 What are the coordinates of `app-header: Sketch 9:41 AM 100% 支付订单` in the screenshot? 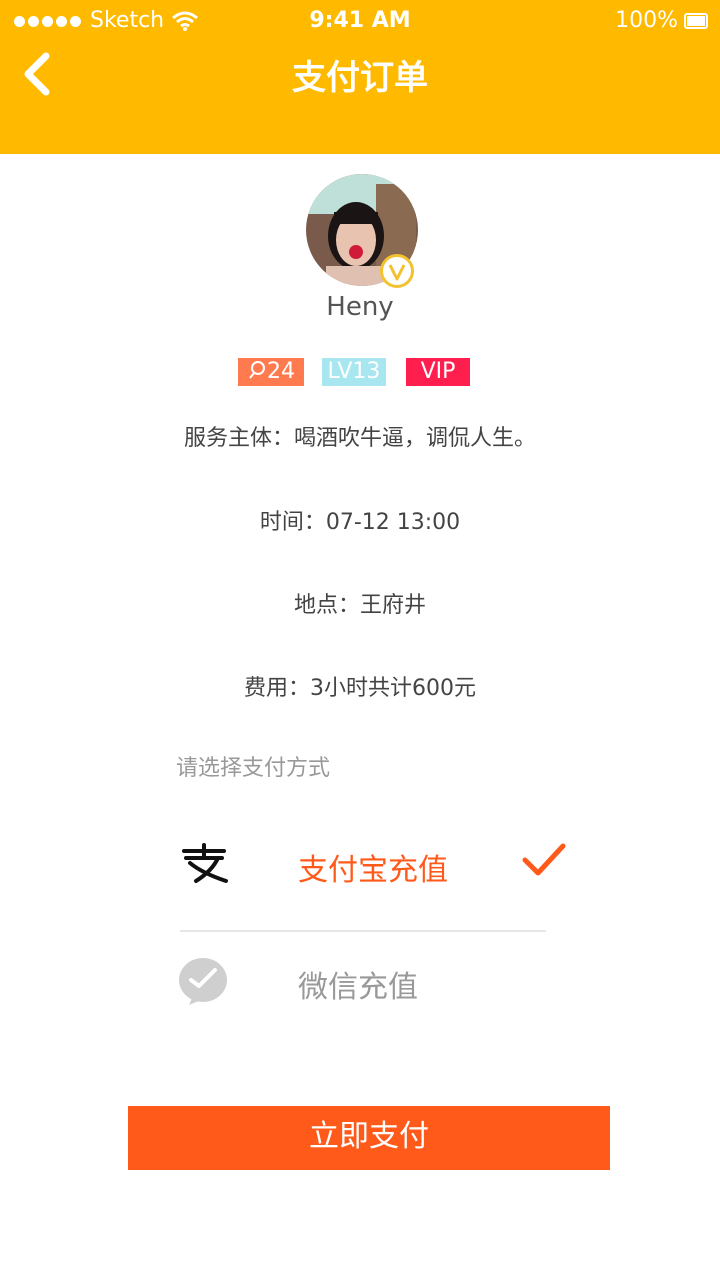 It's located at (360, 77).